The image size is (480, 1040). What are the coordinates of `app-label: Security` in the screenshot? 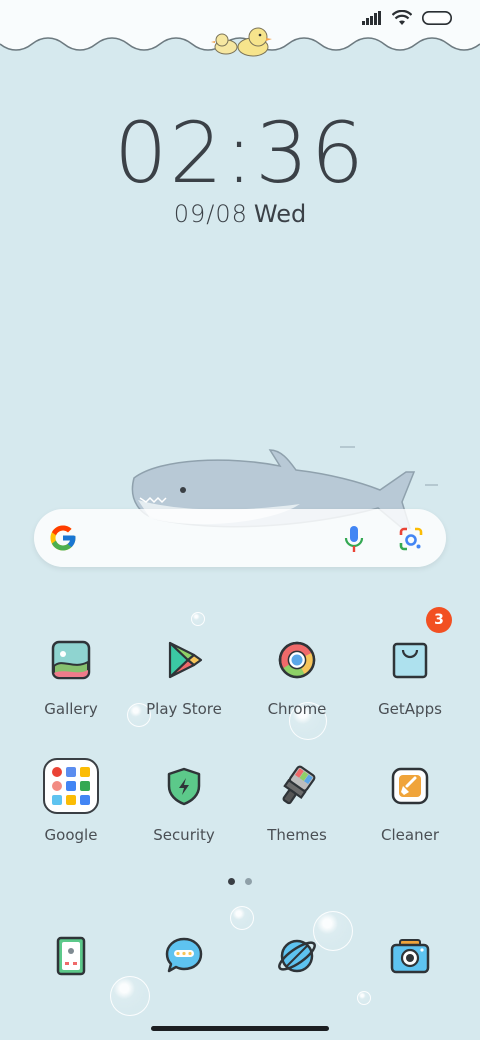 It's located at (184, 835).